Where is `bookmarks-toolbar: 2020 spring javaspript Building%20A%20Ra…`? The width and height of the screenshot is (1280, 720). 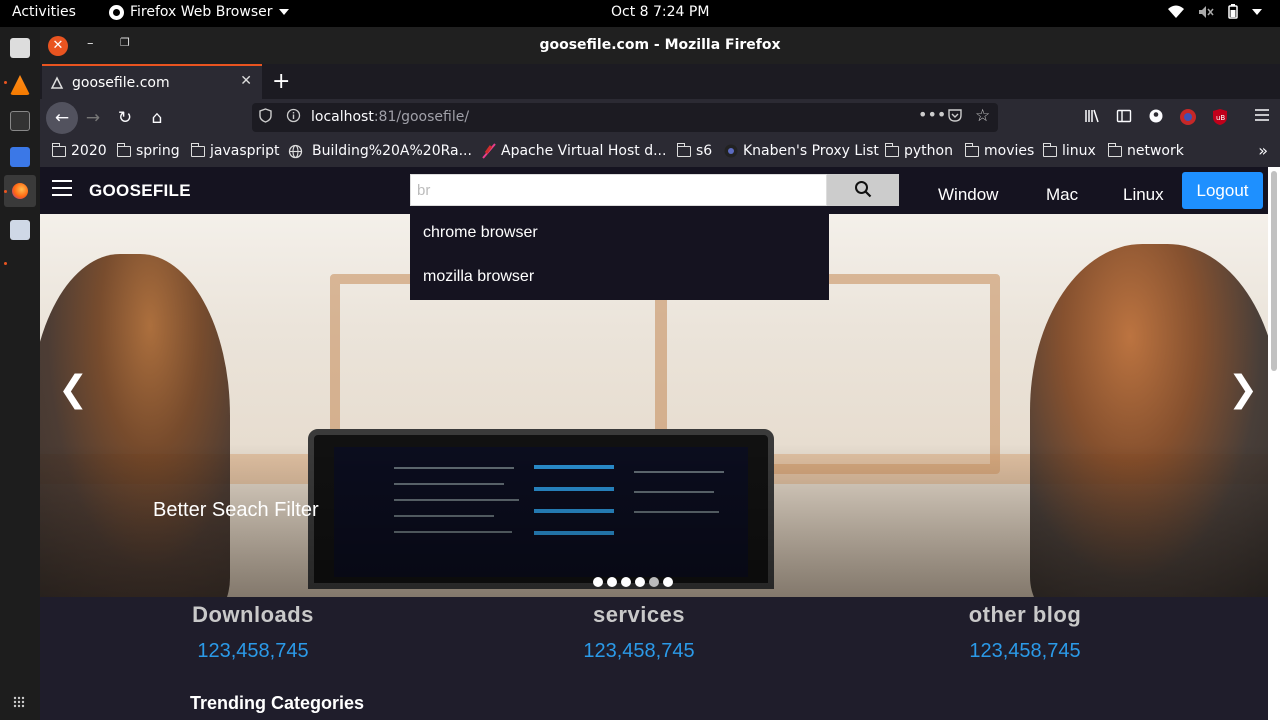 bookmarks-toolbar: 2020 spring javaspript Building%20A%20Ra… is located at coordinates (660, 152).